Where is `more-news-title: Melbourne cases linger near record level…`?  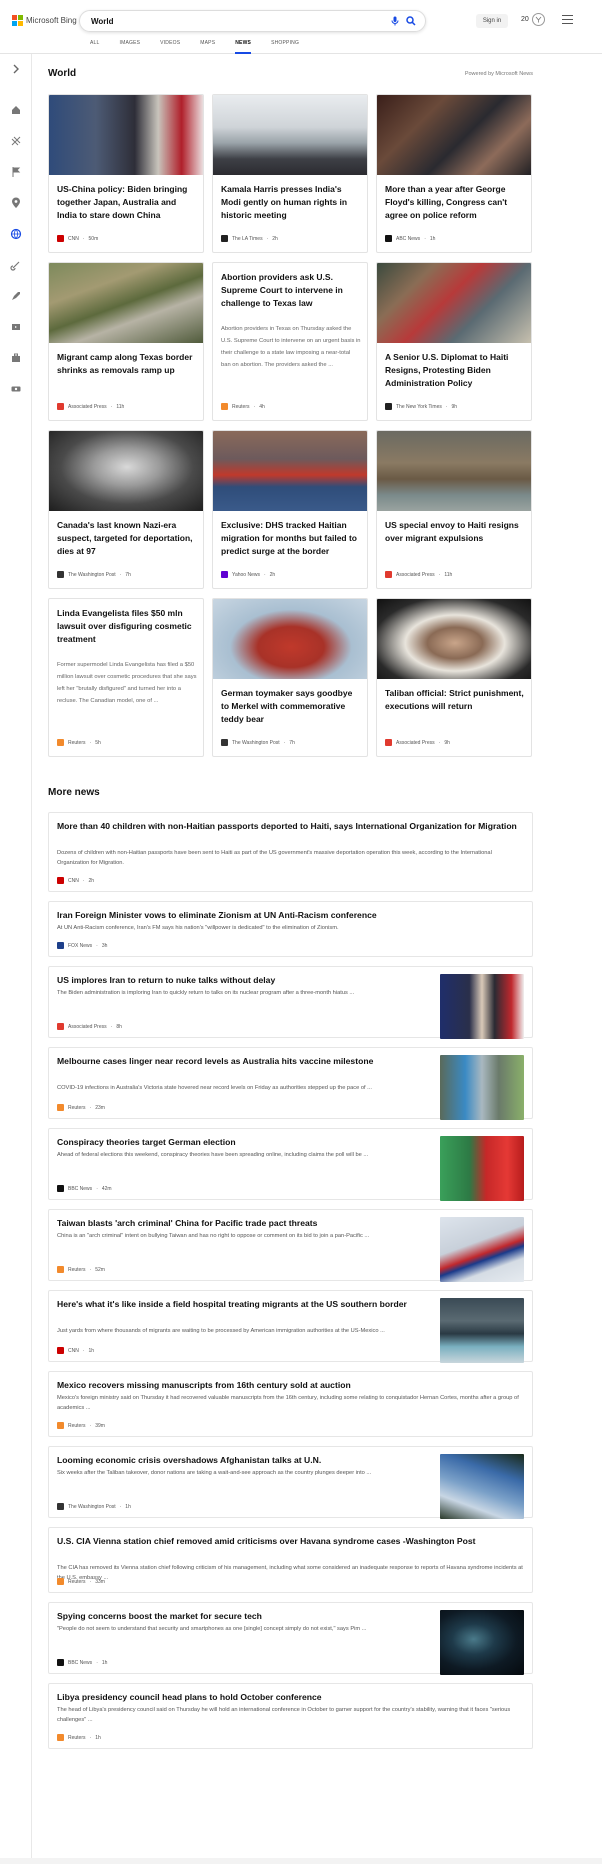
more-news-title: Melbourne cases linger near record level… is located at coordinates (242, 1061).